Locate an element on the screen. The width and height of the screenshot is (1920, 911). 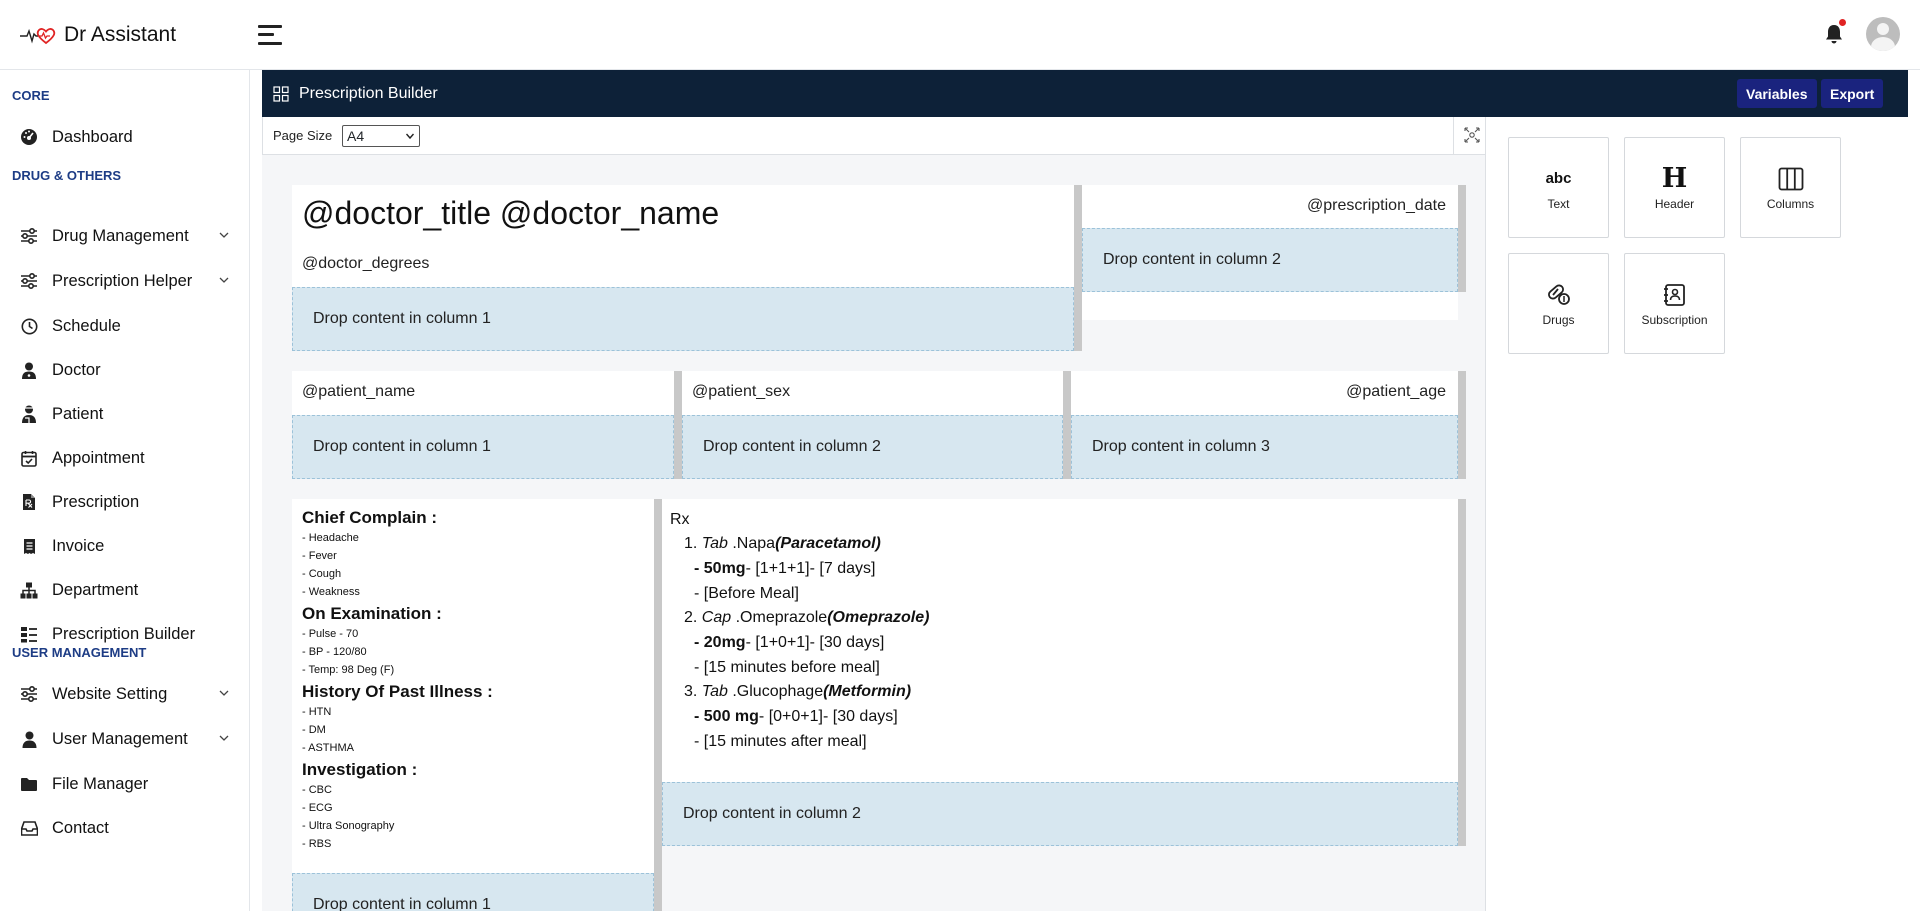
user-avatar is located at coordinates (1883, 34).